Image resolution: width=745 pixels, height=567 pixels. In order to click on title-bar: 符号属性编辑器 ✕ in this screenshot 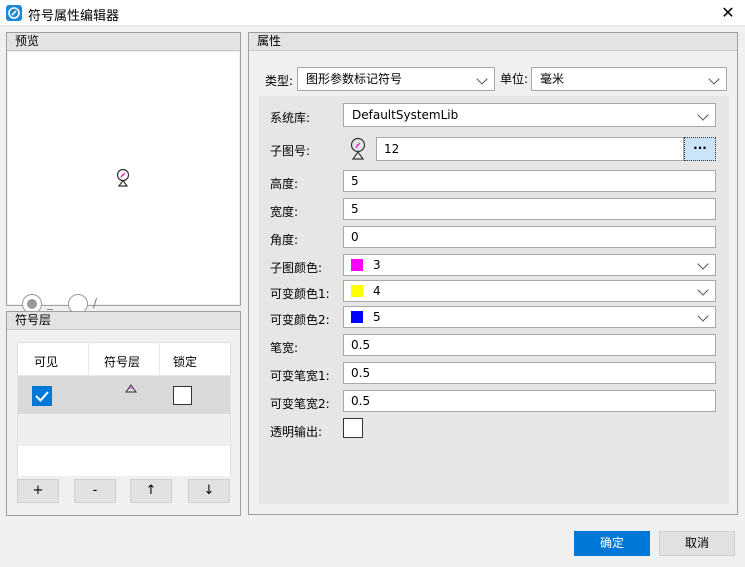, I will do `click(372, 13)`.